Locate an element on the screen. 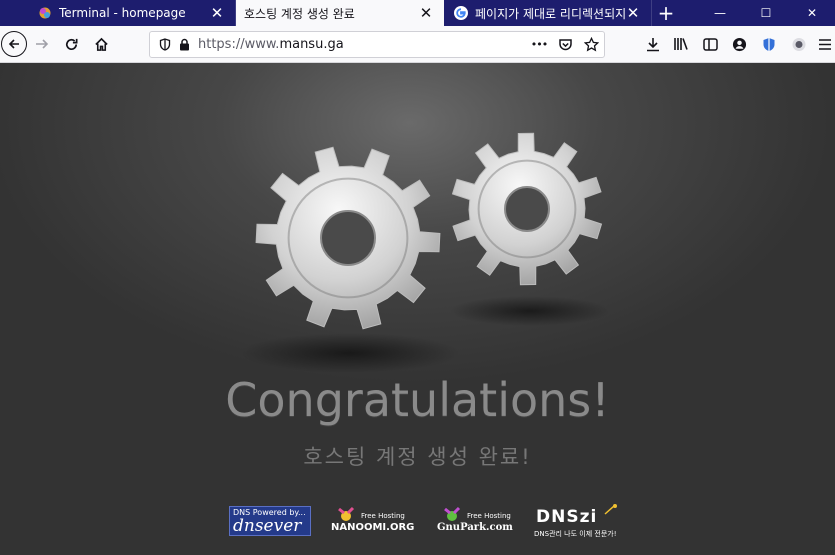 The width and height of the screenshot is (835, 555). home-icon is located at coordinates (101, 44).